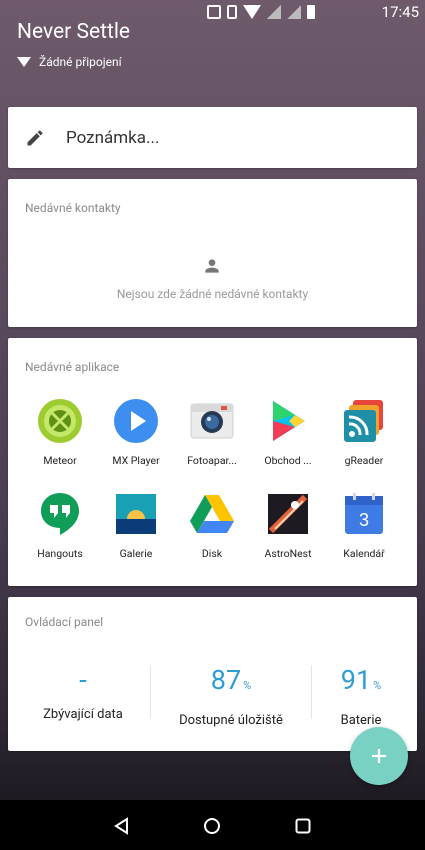 The width and height of the screenshot is (425, 850). Describe the element at coordinates (35, 138) in the screenshot. I see `pencil-icon` at that location.